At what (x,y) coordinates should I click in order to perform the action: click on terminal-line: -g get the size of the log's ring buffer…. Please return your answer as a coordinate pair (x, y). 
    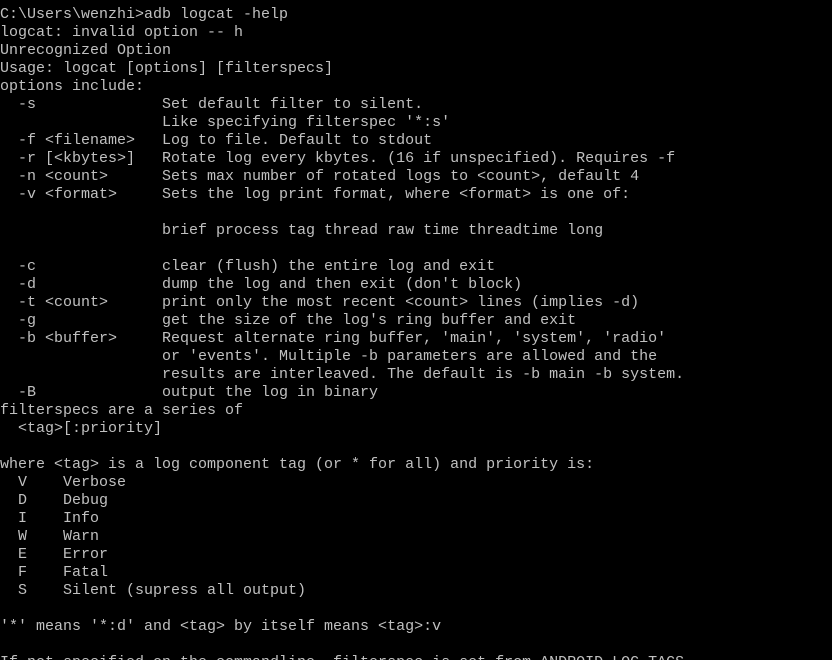
    Looking at the image, I should click on (288, 320).